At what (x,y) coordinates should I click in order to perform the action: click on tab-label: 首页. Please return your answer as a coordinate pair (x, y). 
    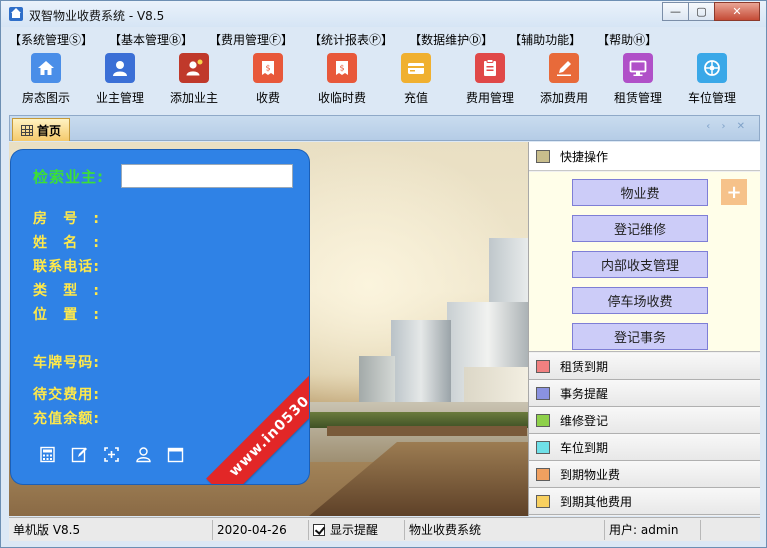
    Looking at the image, I should click on (49, 130).